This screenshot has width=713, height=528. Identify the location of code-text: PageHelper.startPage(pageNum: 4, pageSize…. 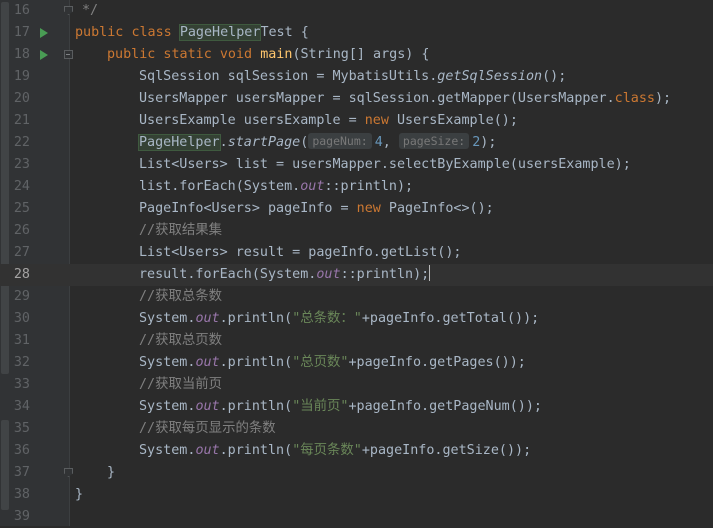
(317, 143).